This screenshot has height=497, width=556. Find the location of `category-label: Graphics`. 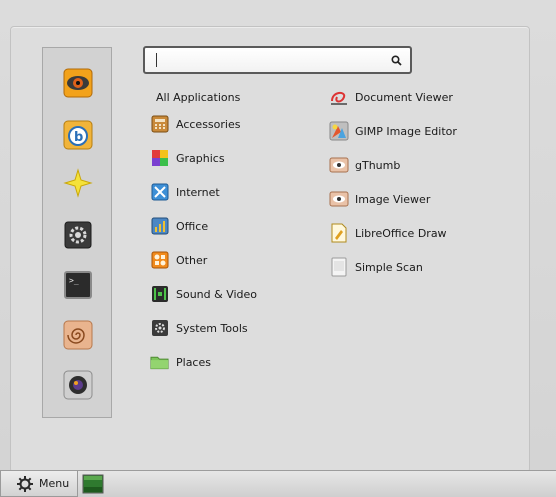

category-label: Graphics is located at coordinates (200, 158).